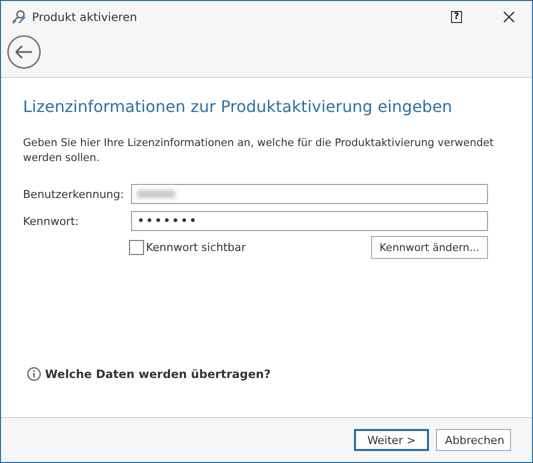 The height and width of the screenshot is (463, 533). I want to click on back-icon, so click(24, 52).